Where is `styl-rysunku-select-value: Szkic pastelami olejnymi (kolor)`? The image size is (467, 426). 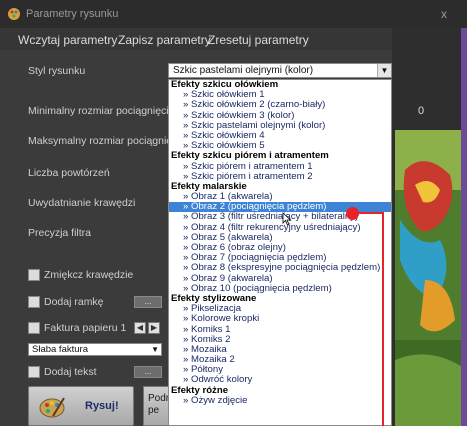 styl-rysunku-select-value: Szkic pastelami olejnymi (kolor) is located at coordinates (243, 70).